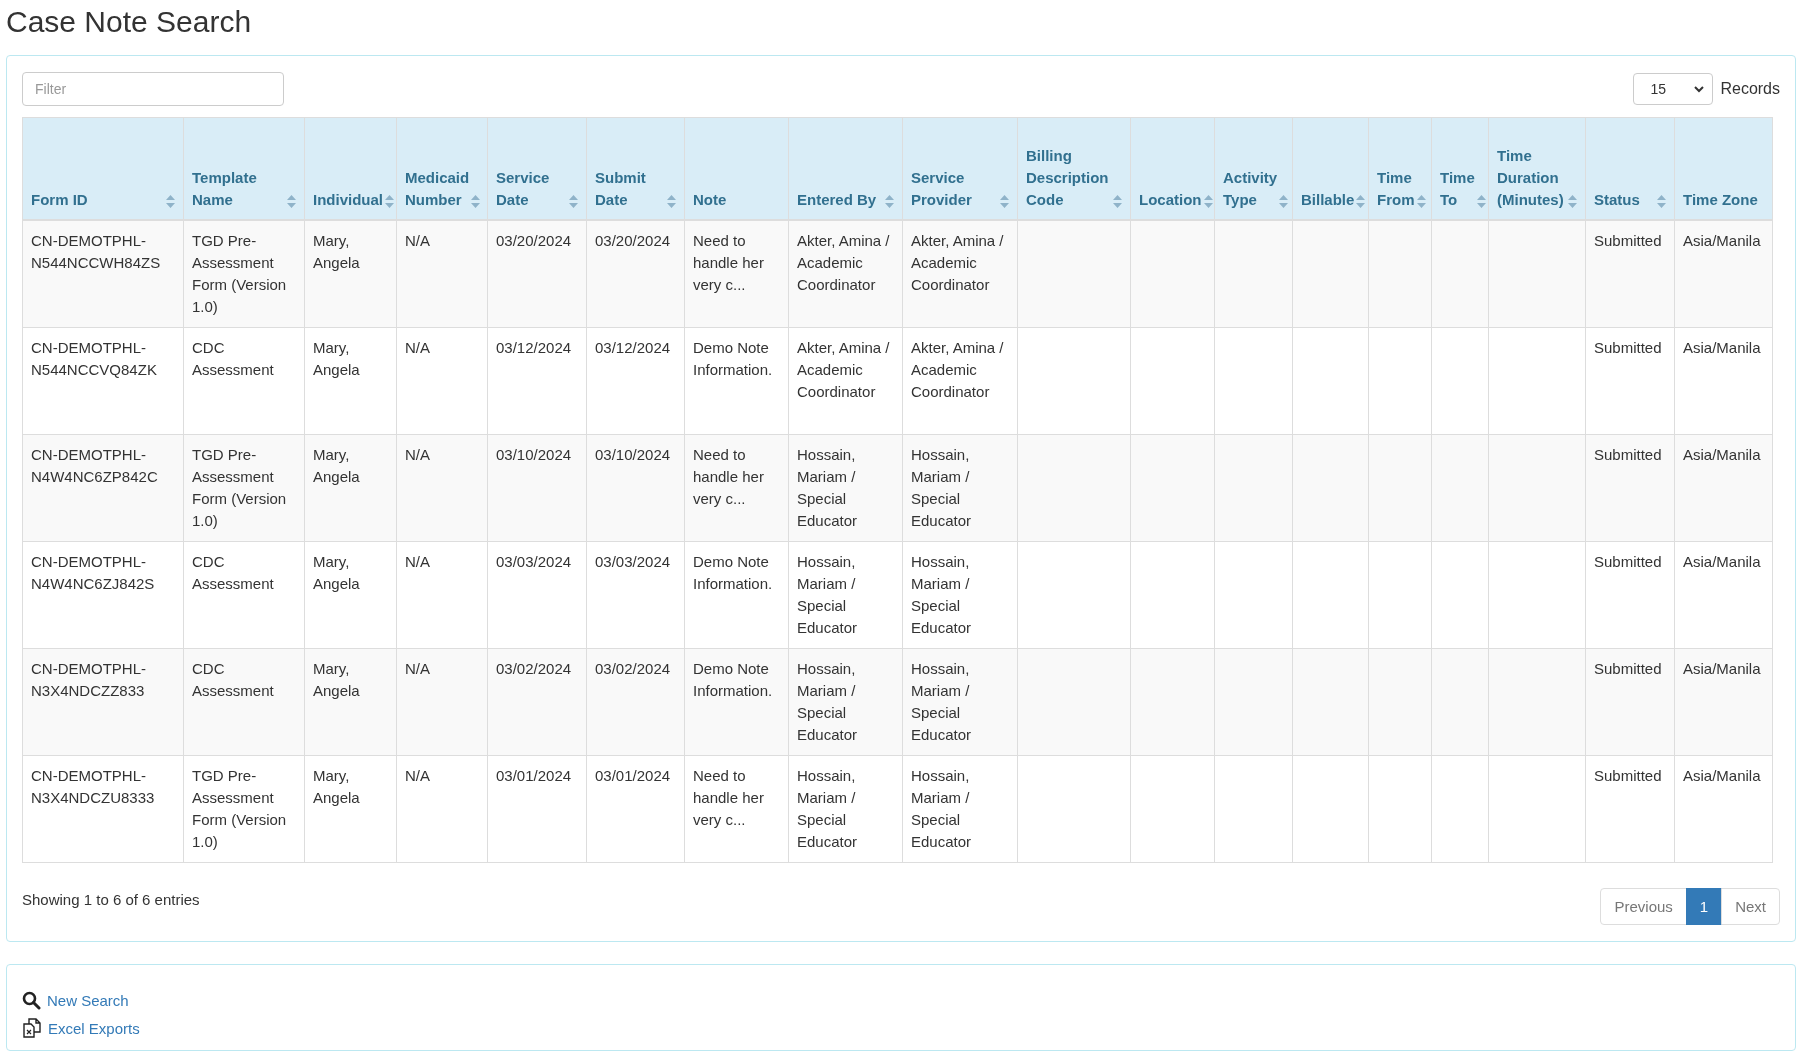 The height and width of the screenshot is (1051, 1806). Describe the element at coordinates (94, 358) in the screenshot. I see `table-cell: CN-DEMOTPHL-N544NCCVQ84ZK` at that location.